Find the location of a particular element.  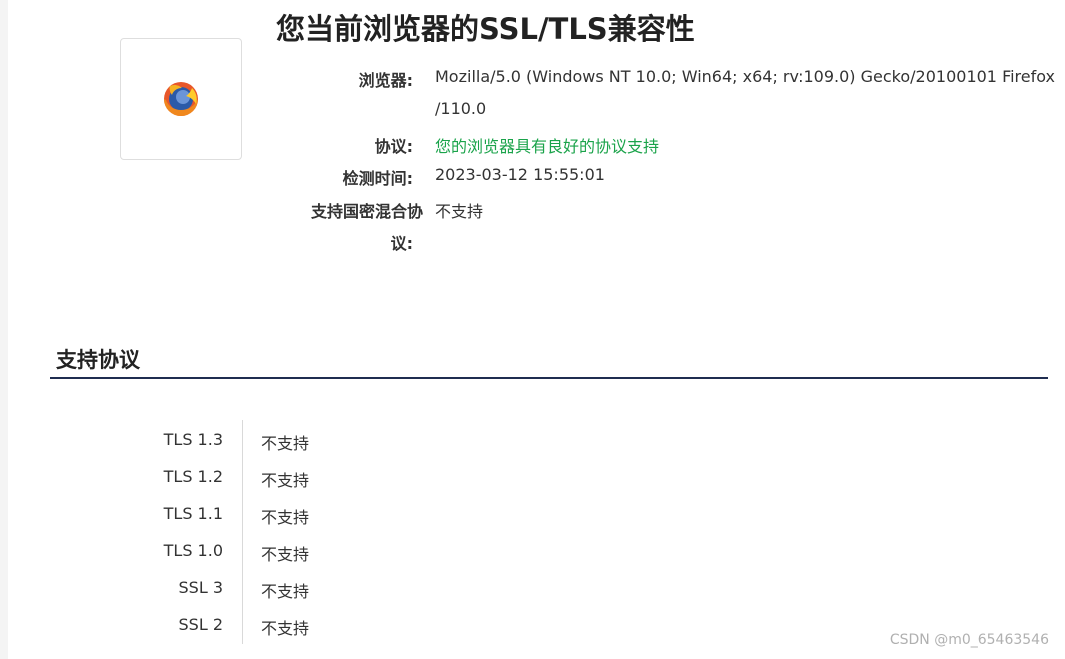

detection-time-value: 2023-03-12 15:55:01 is located at coordinates (520, 174).